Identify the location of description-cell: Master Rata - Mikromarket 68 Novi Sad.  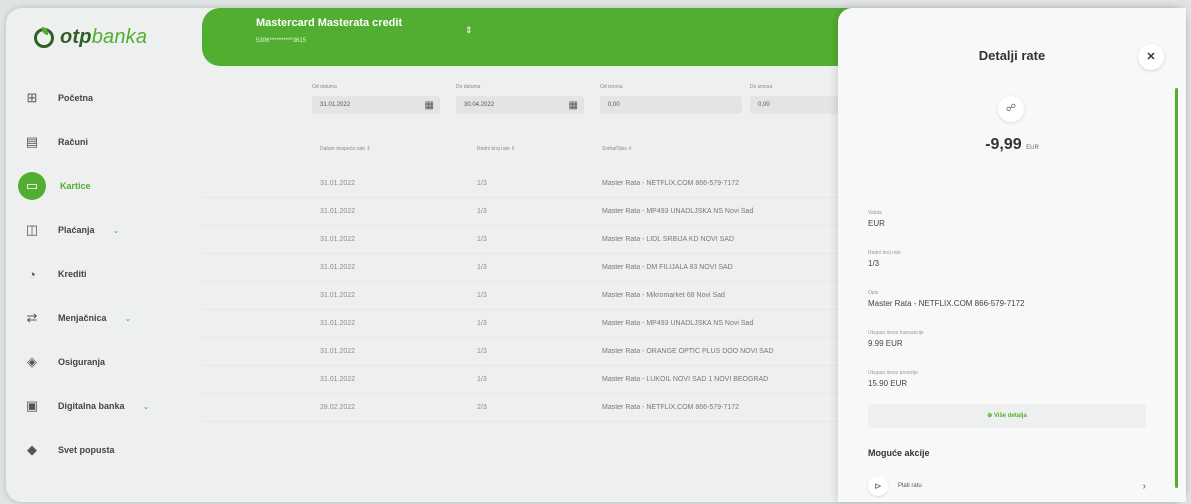
(663, 295).